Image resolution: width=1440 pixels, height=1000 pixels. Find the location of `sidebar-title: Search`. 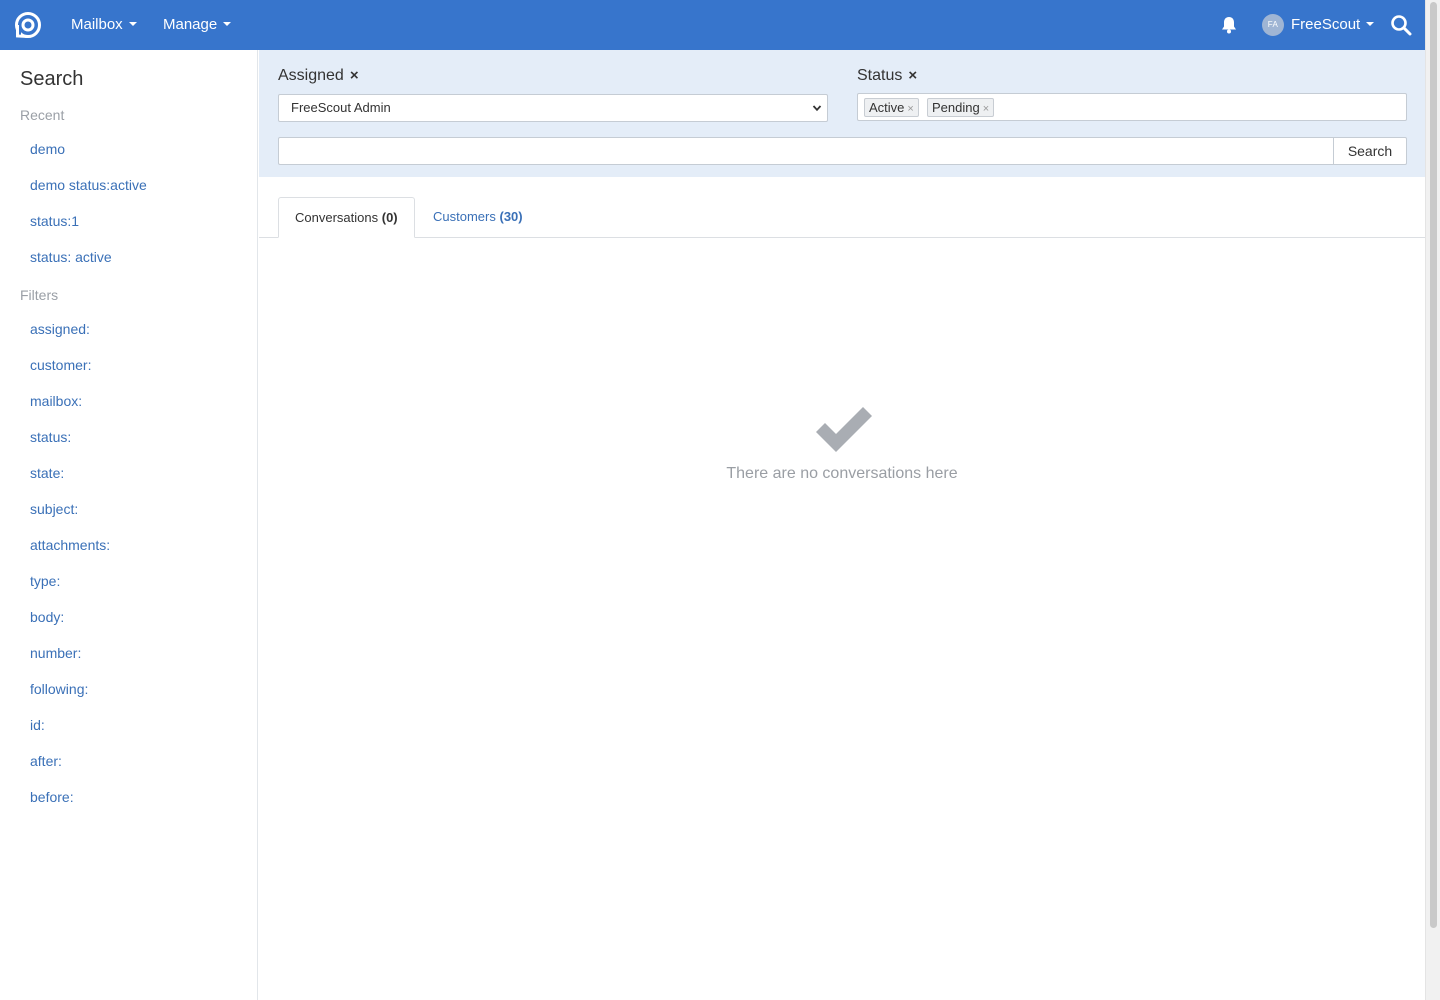

sidebar-title: Search is located at coordinates (52, 79).